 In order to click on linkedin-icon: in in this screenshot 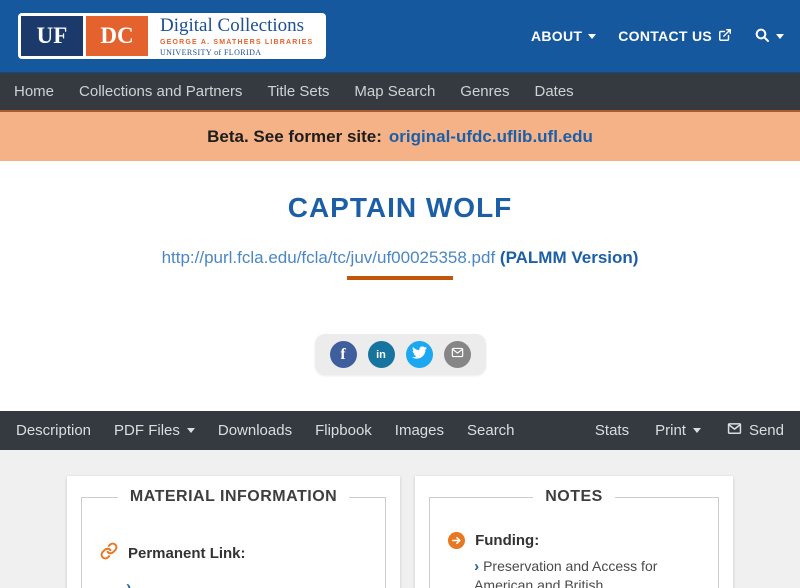, I will do `click(381, 354)`.